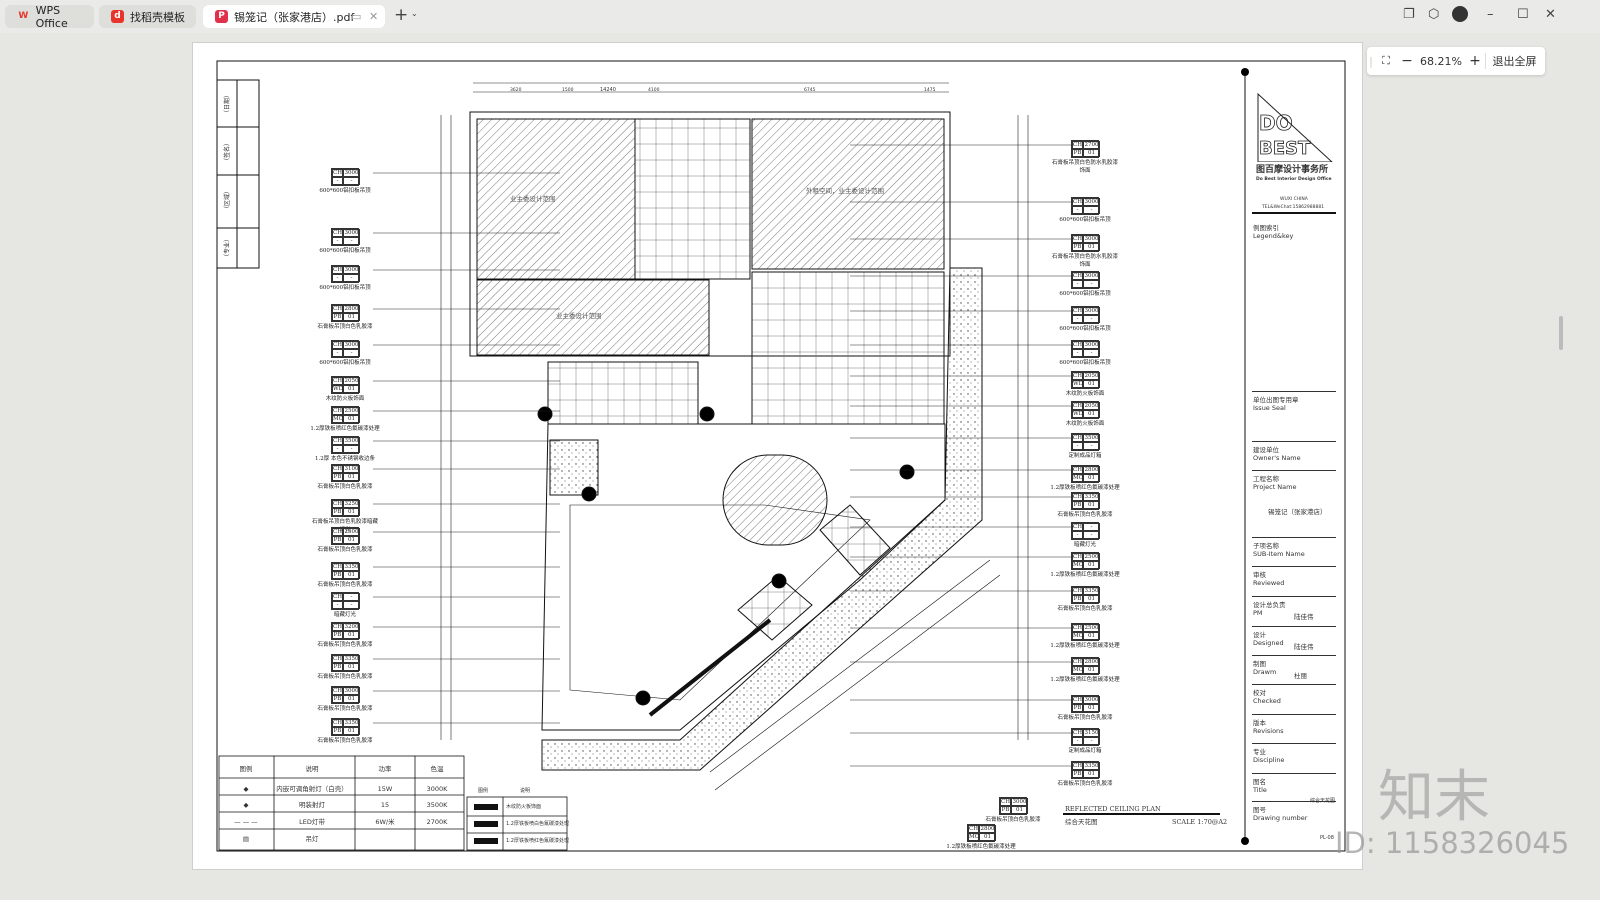 Image resolution: width=1600 pixels, height=900 pixels. What do you see at coordinates (1269, 579) in the screenshot?
I see `title-field: 审核 Reviewed` at bounding box center [1269, 579].